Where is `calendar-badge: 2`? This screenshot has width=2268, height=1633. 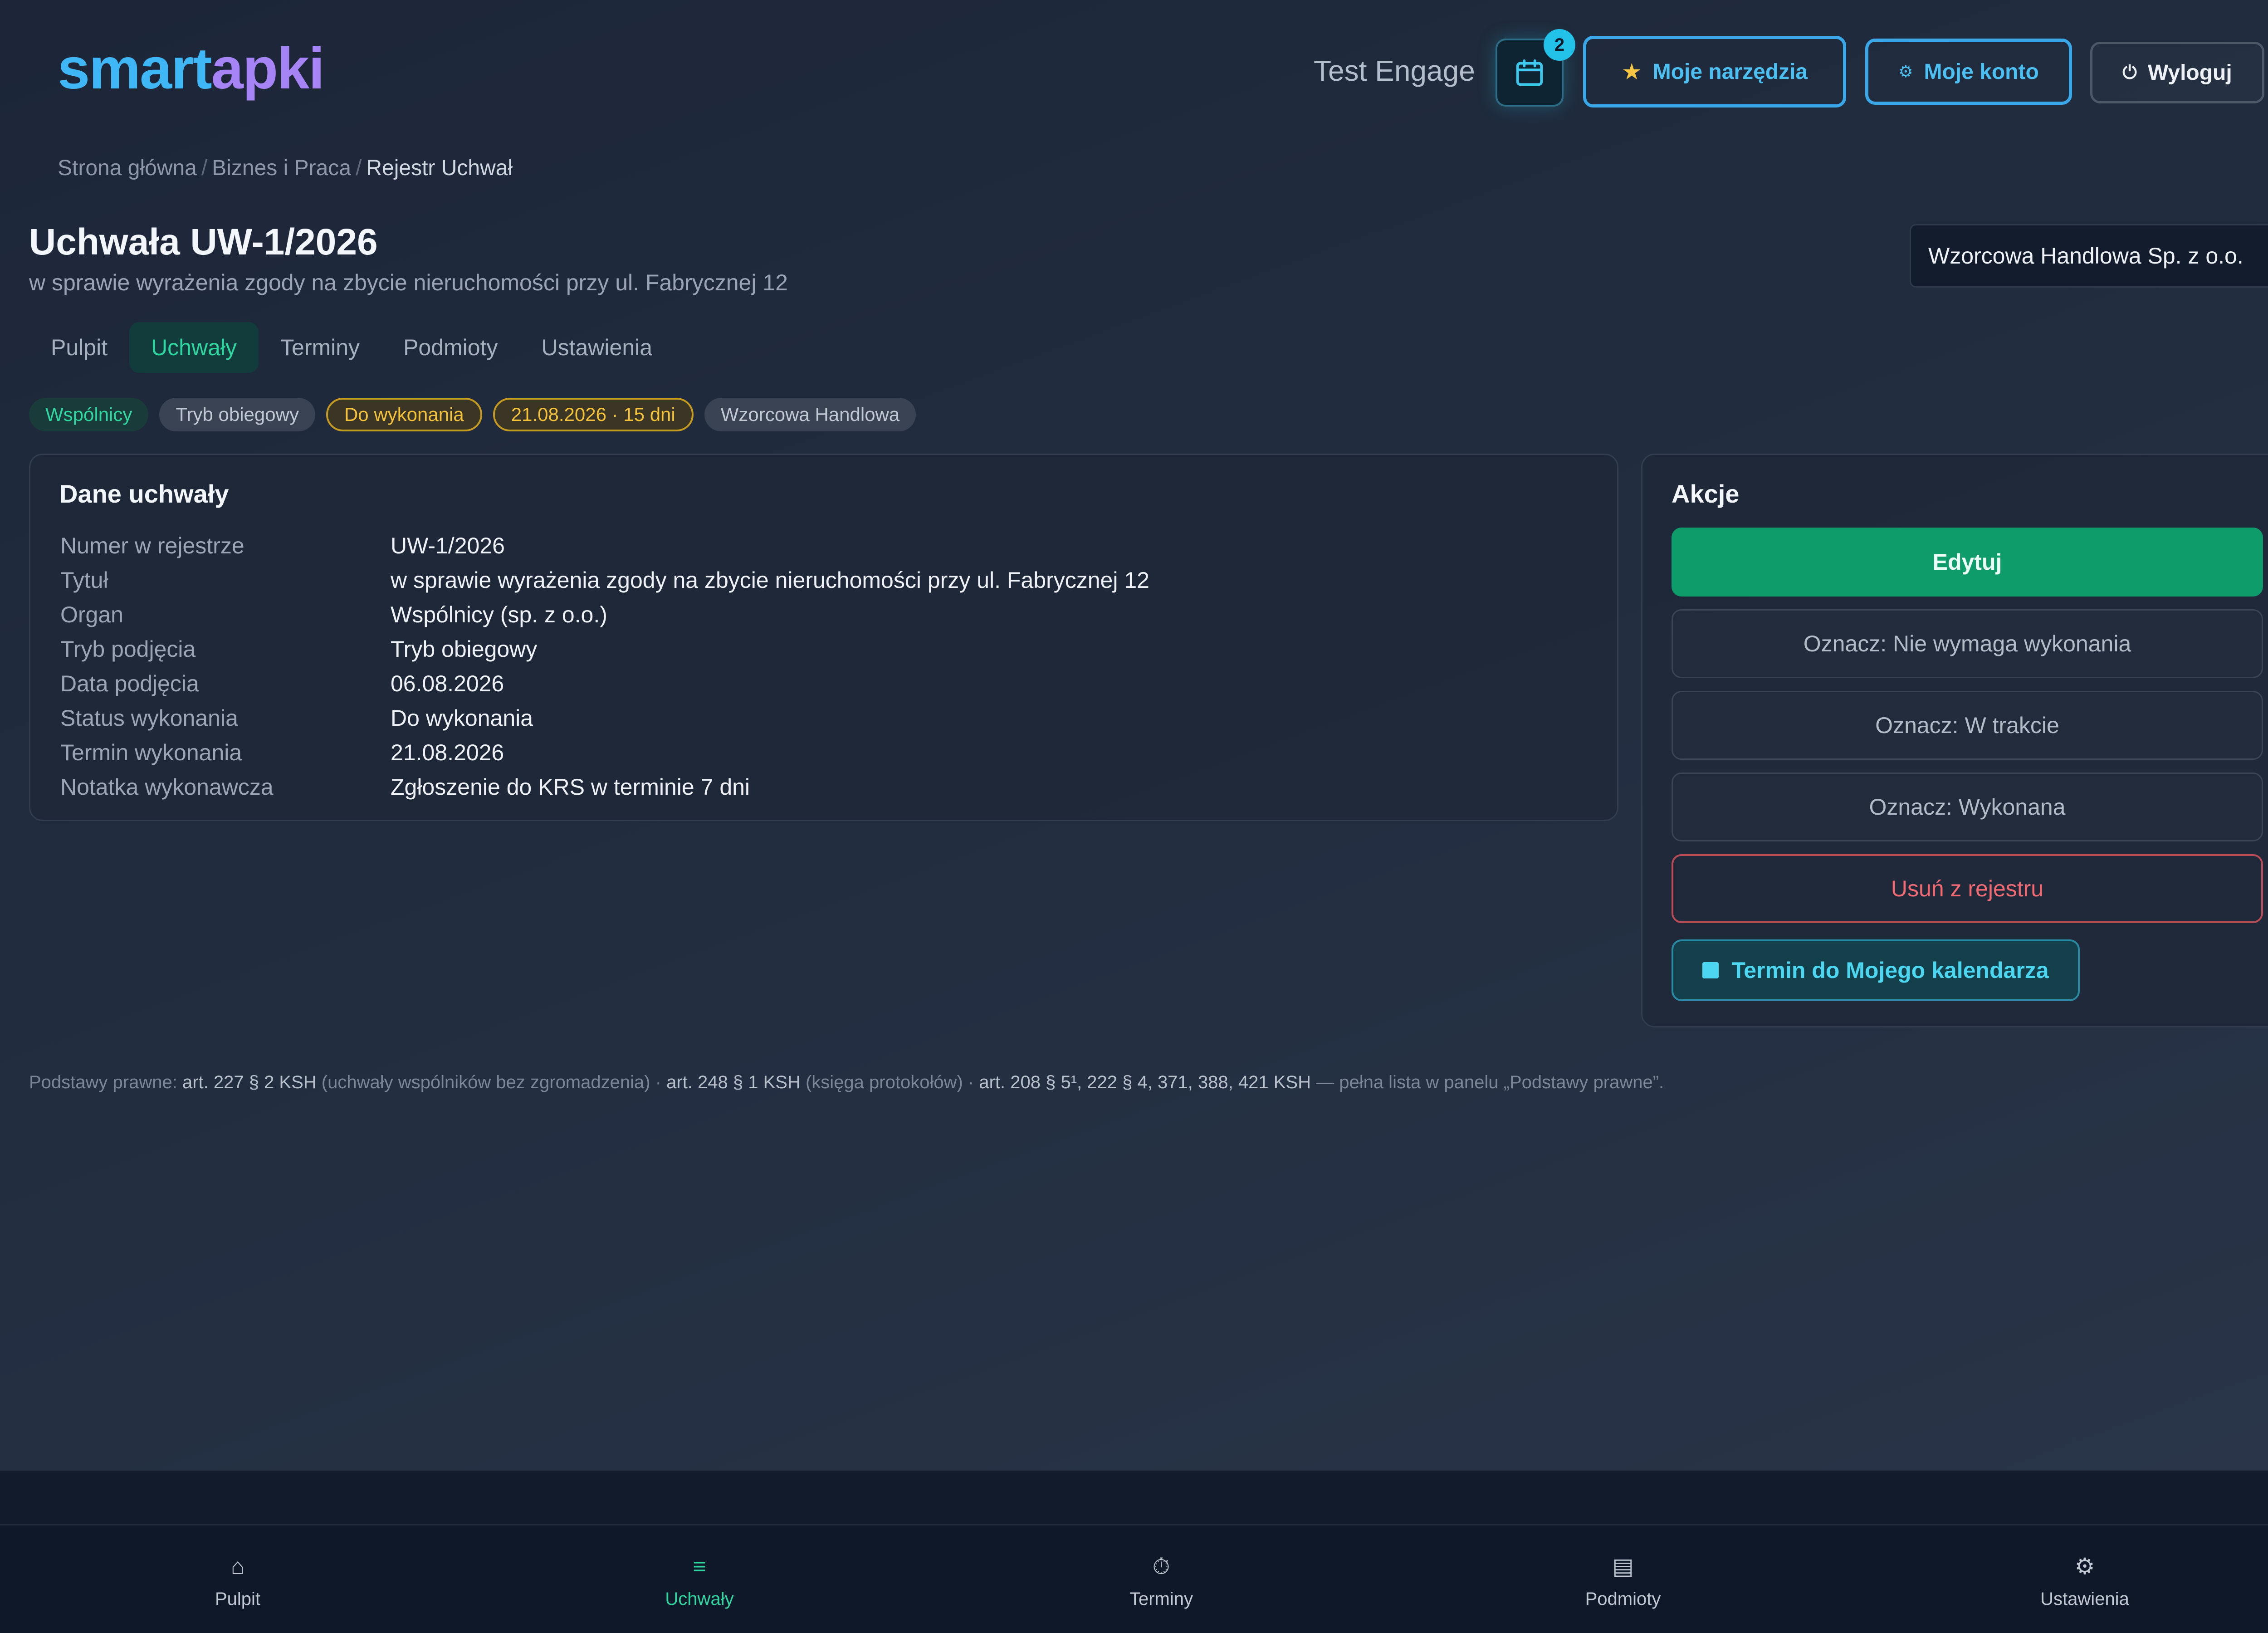 calendar-badge: 2 is located at coordinates (1560, 45).